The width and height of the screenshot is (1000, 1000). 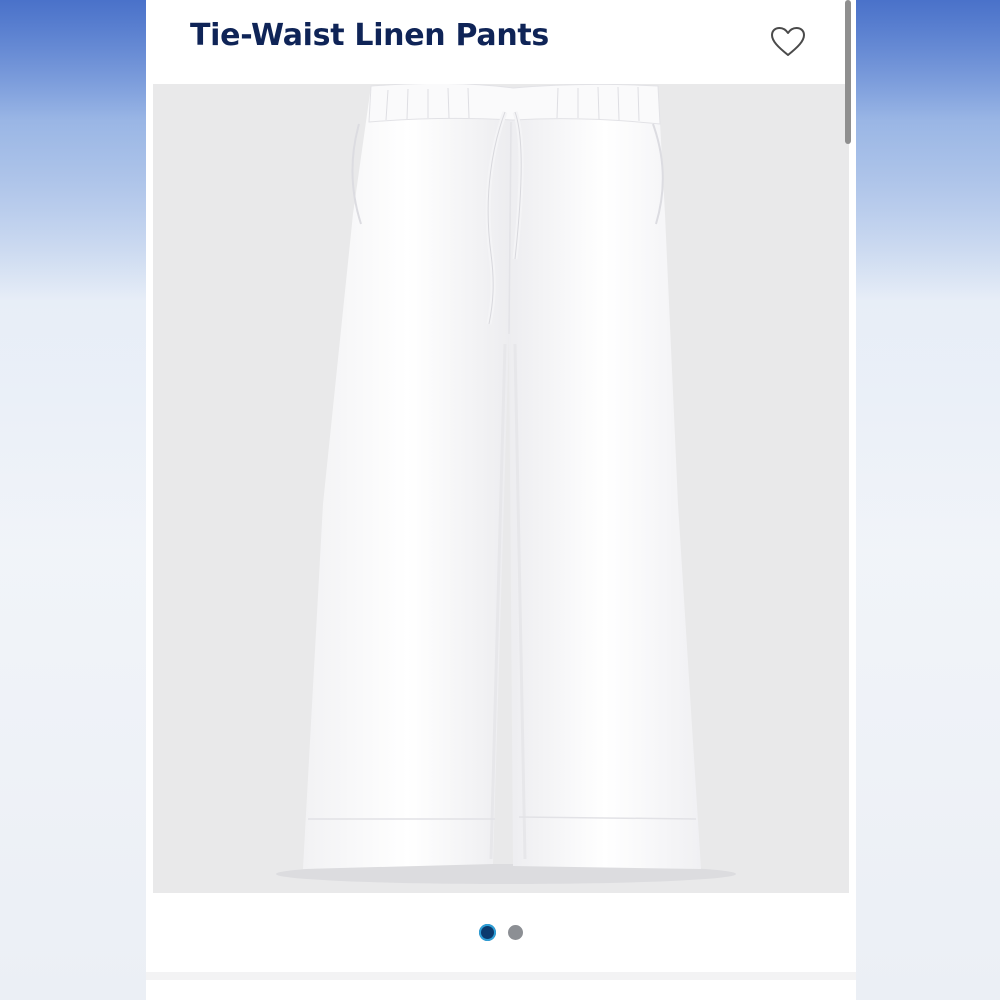 I want to click on section-divider, so click(x=501, y=976).